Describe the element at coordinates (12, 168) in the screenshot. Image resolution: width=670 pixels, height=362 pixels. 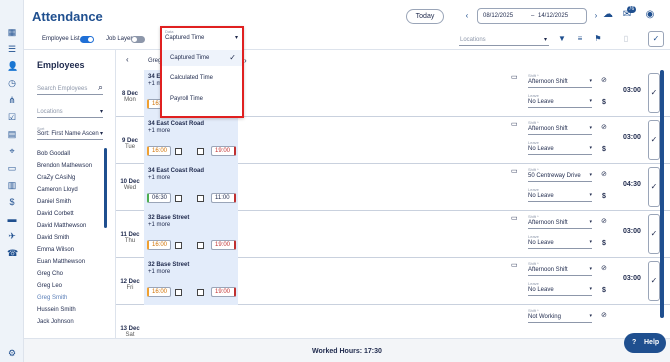
I see `document-icon: ▭` at that location.